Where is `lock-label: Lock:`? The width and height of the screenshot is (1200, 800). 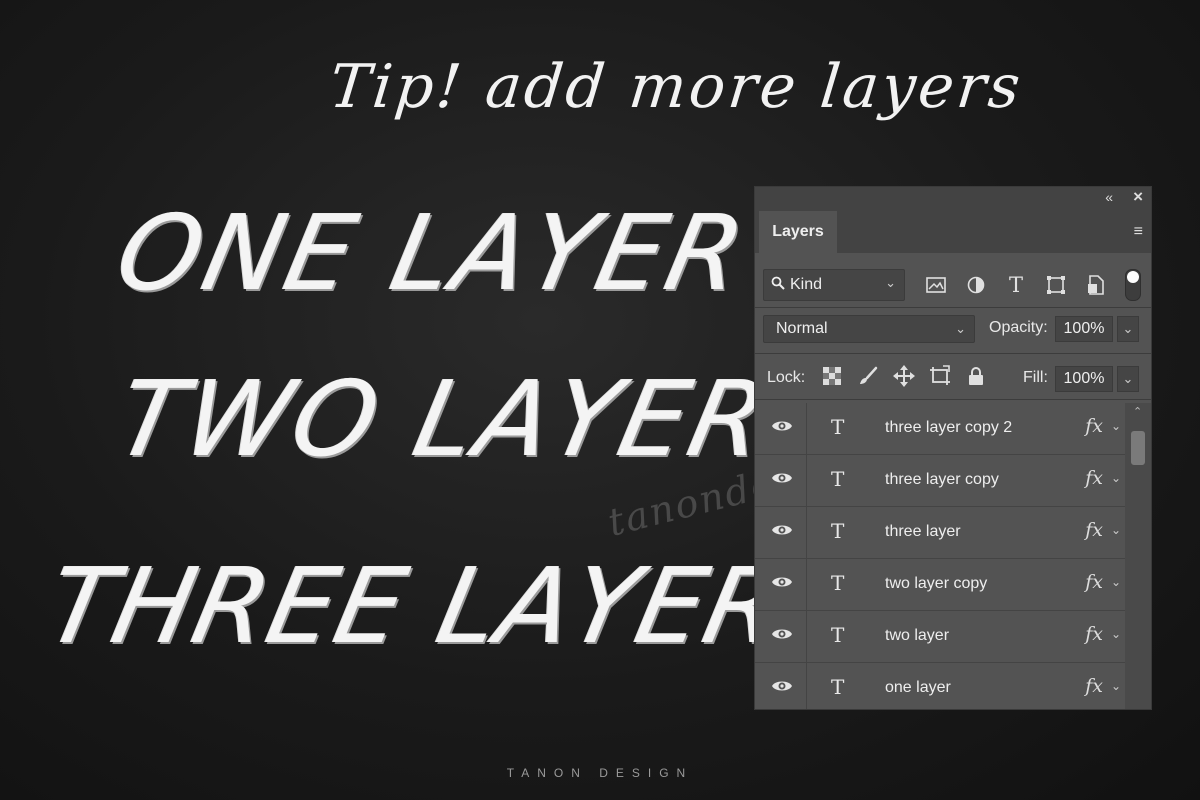 lock-label: Lock: is located at coordinates (786, 377).